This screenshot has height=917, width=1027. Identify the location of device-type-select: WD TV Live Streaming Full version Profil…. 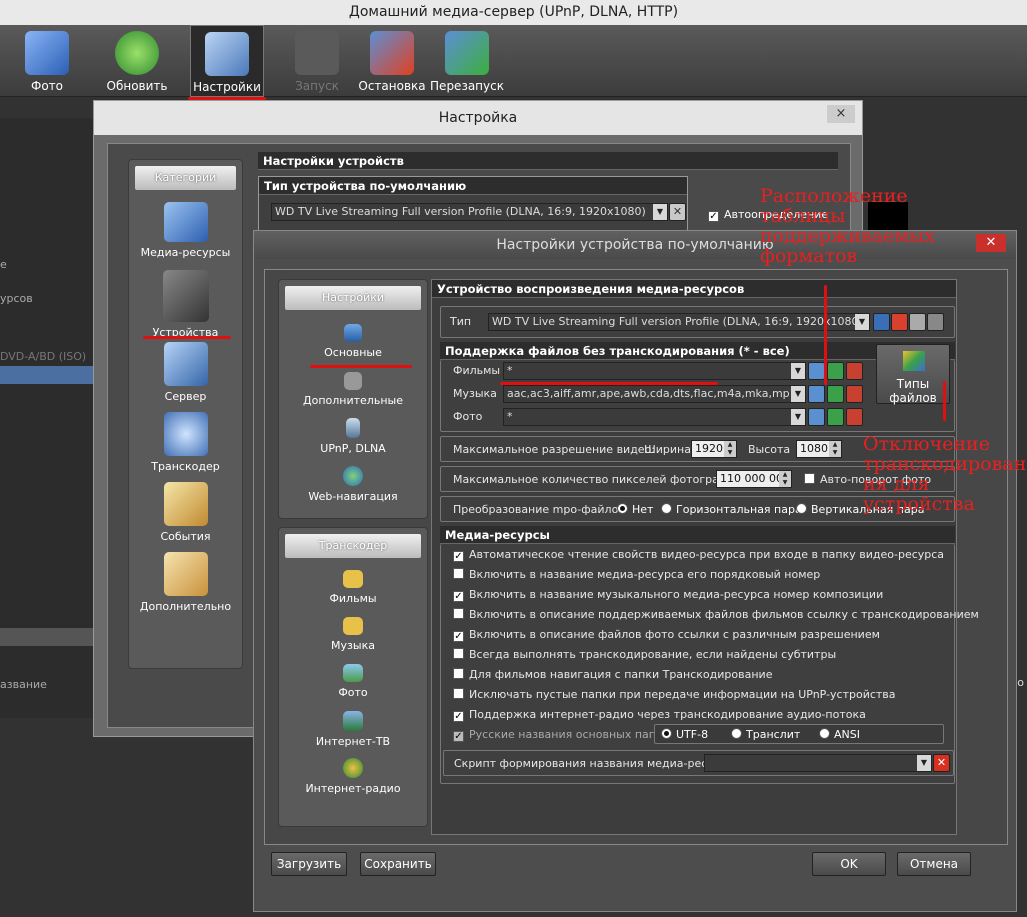
(679, 322).